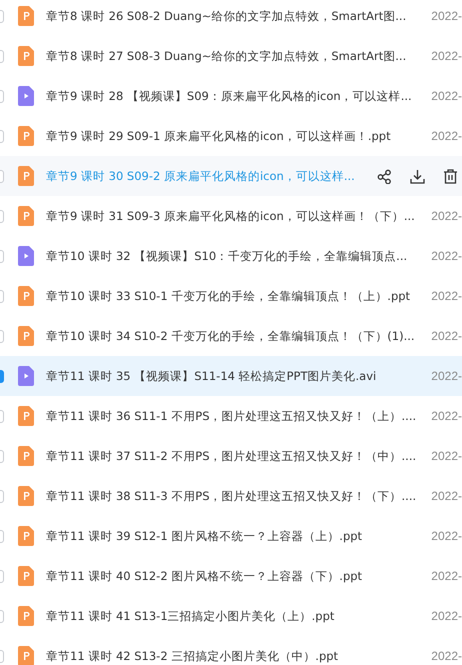 The image size is (462, 665). I want to click on file-name: 章节11 课时 35 【视频课】S11-14 轻松搞定PPT图片美化.avi, so click(235, 376).